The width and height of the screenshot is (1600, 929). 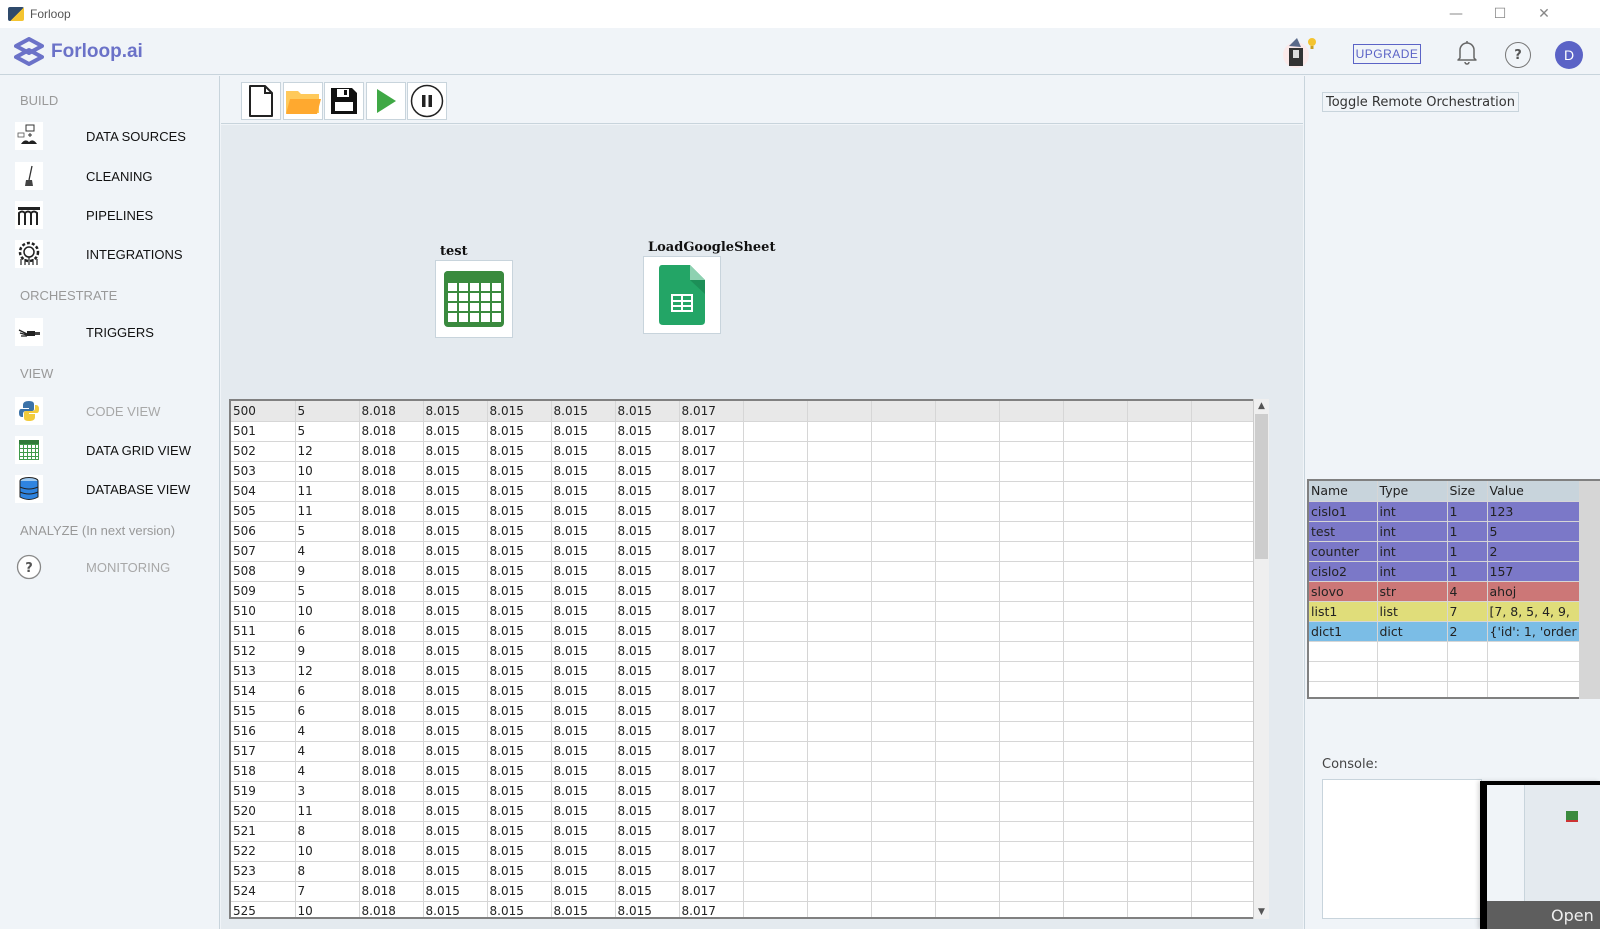 What do you see at coordinates (327, 491) in the screenshot?
I see `grid-cell: 11` at bounding box center [327, 491].